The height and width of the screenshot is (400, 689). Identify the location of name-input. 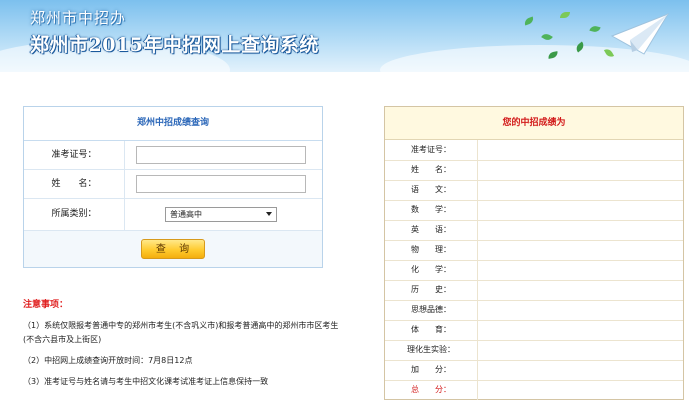
(221, 184).